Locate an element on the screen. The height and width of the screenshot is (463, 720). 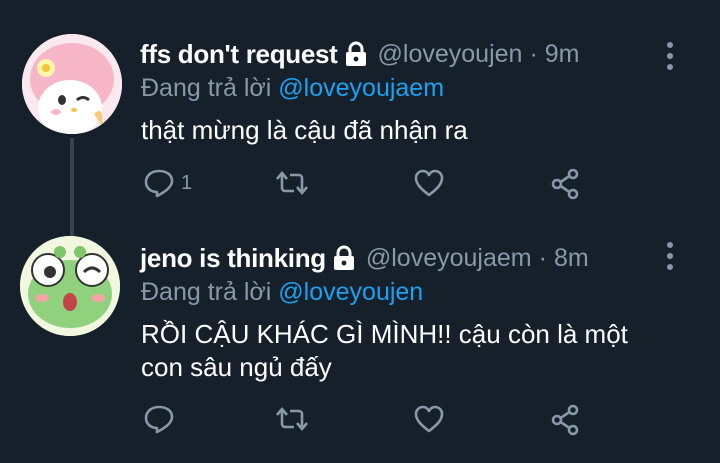
tweet-header: jeno is thinking @loveyoujaem · 8m is located at coordinates (364, 258).